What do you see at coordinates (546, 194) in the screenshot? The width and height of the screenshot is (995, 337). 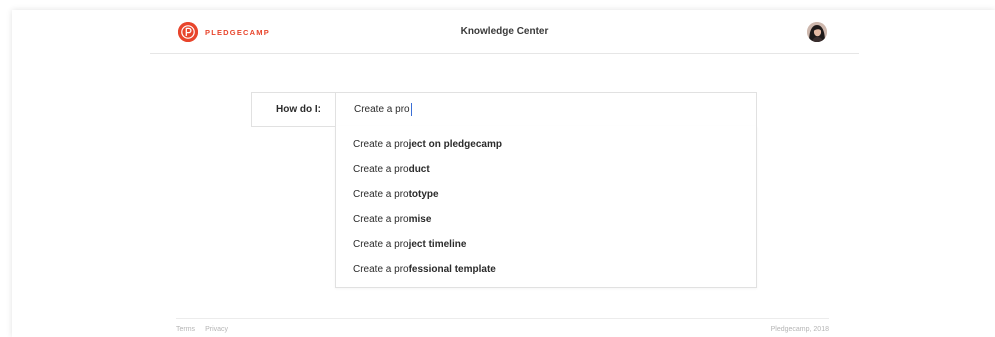 I see `suggestion-item: Create a pro totype` at bounding box center [546, 194].